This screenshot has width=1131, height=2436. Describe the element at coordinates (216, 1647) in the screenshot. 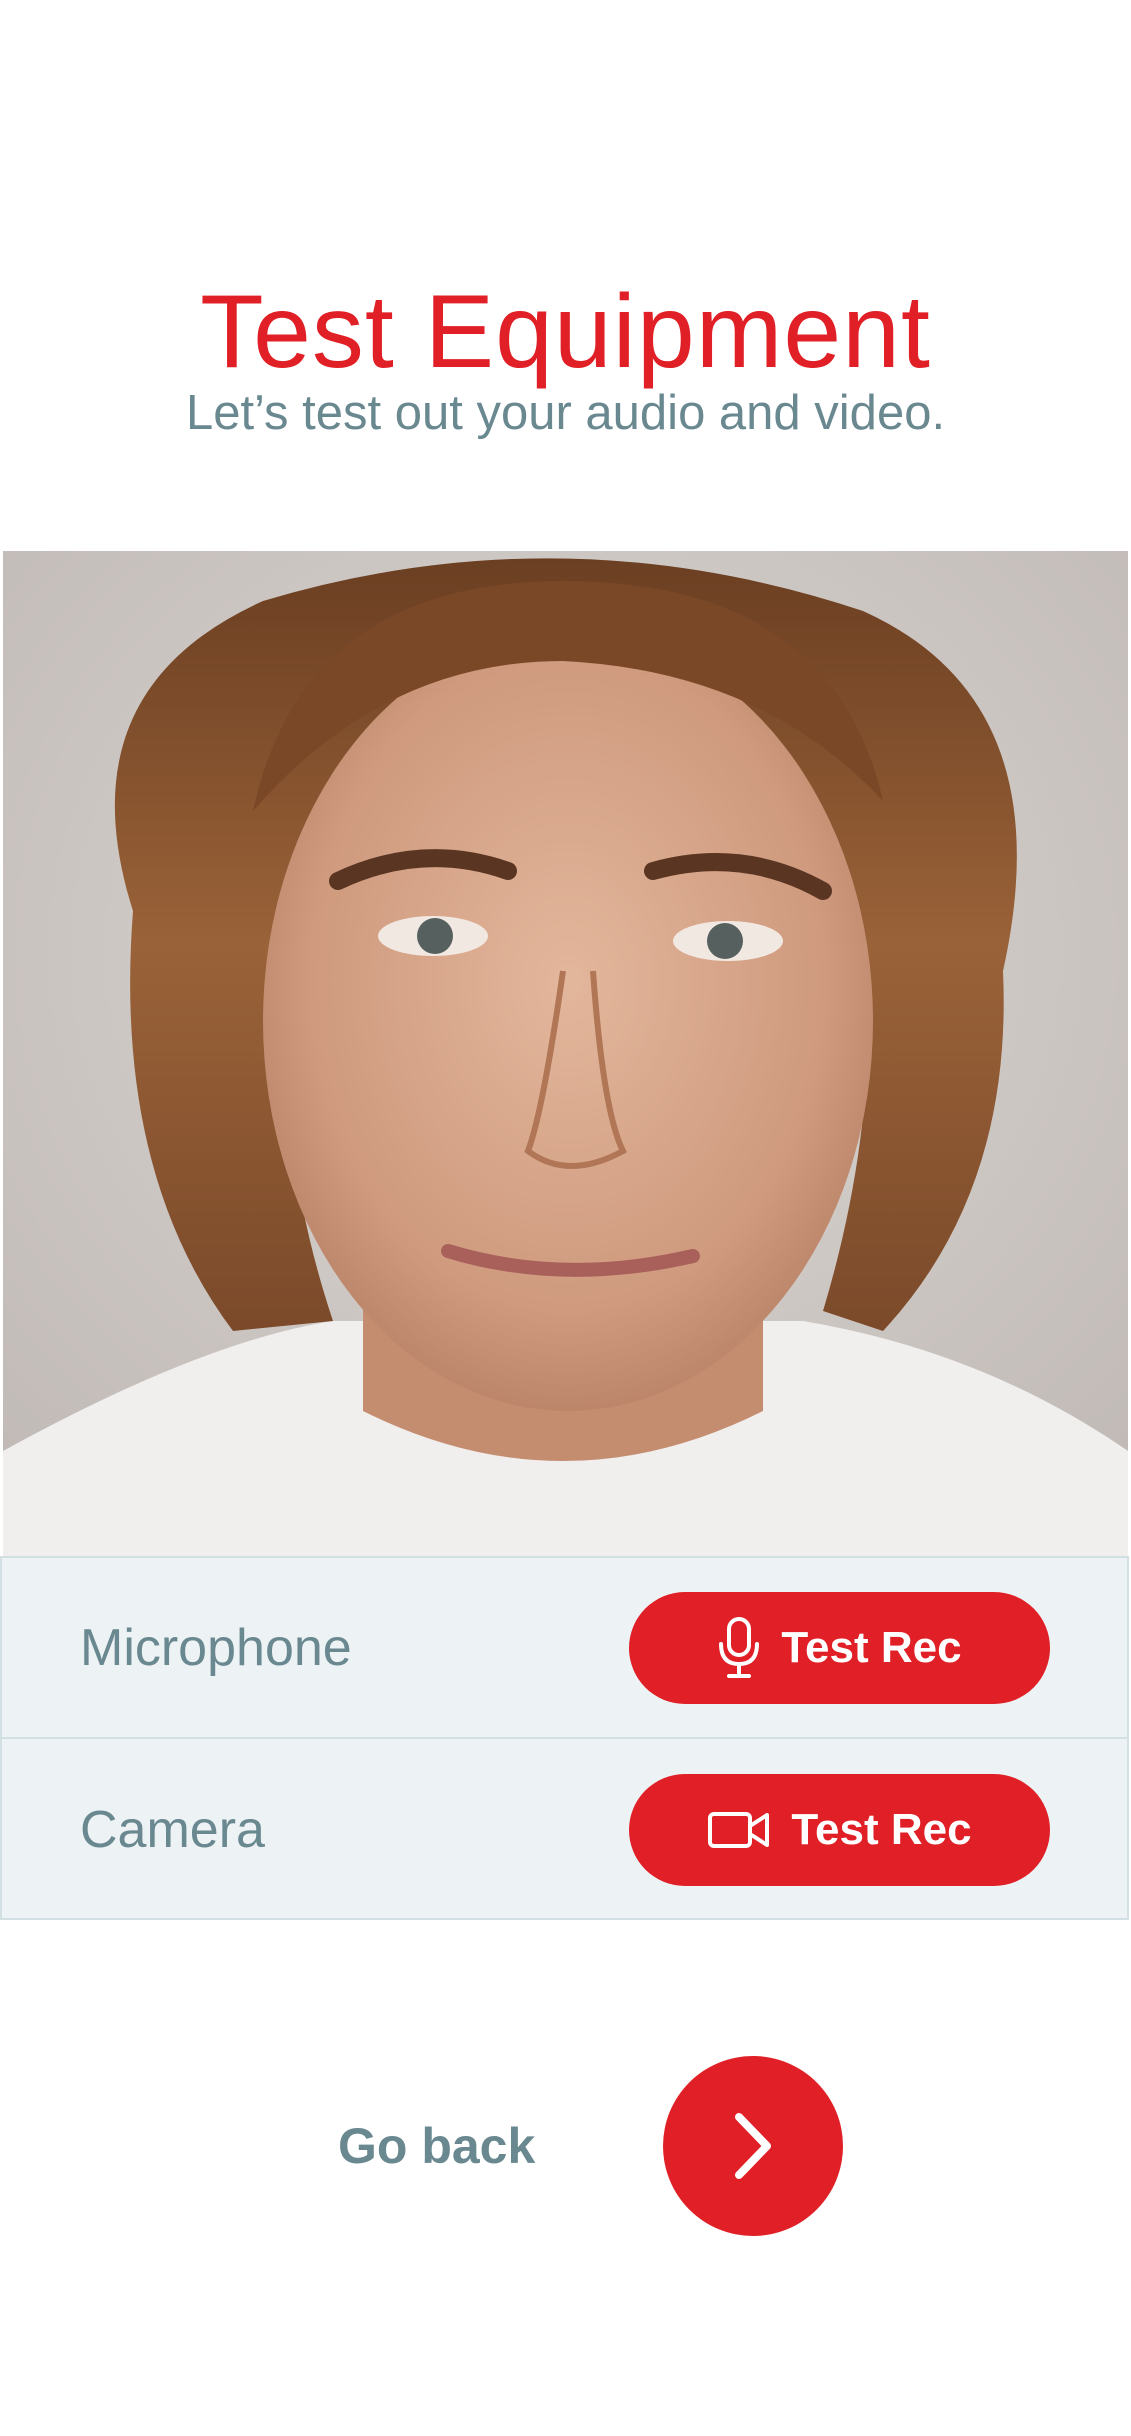

I see `microphone-label: Microphone` at that location.